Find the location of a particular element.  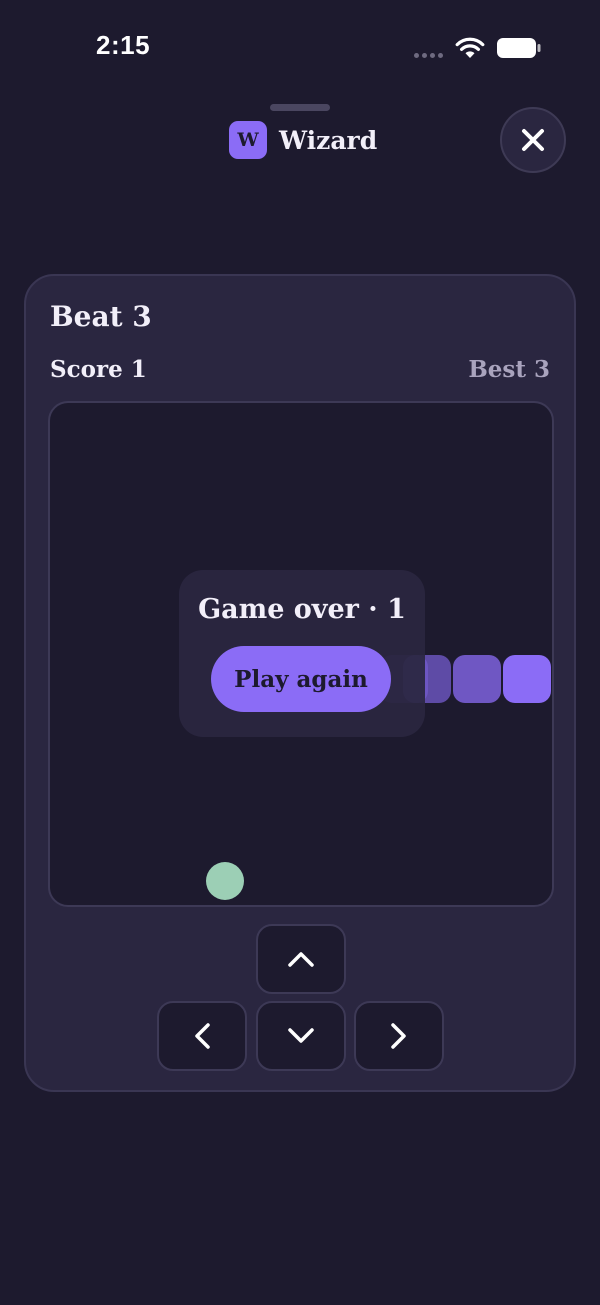

chevron-up-icon is located at coordinates (301, 959).